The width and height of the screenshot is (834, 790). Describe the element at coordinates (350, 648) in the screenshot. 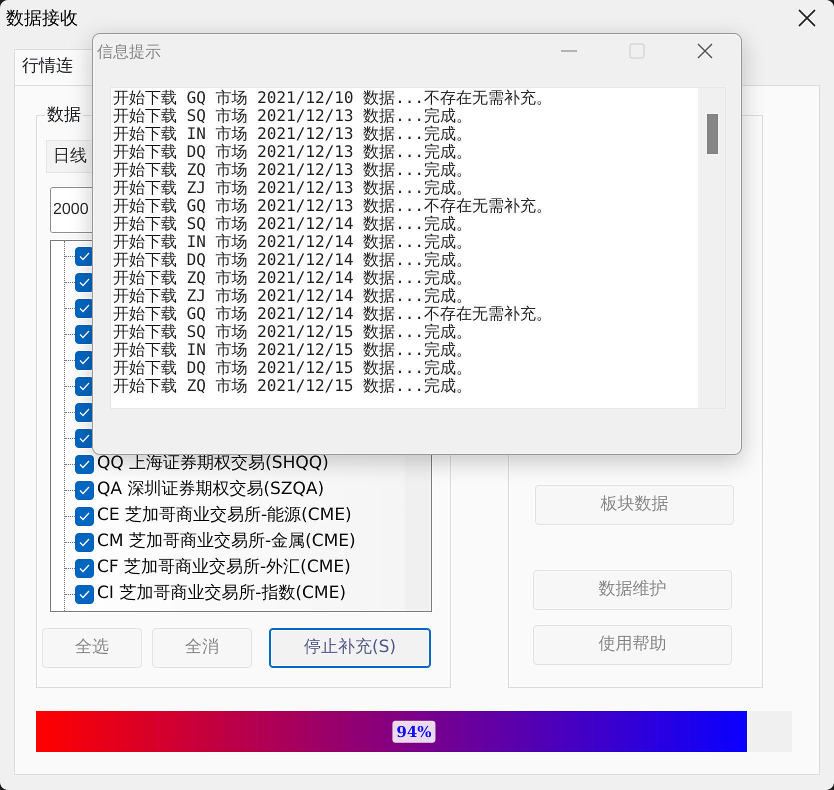

I see `action-button: 停止补充(S)` at that location.